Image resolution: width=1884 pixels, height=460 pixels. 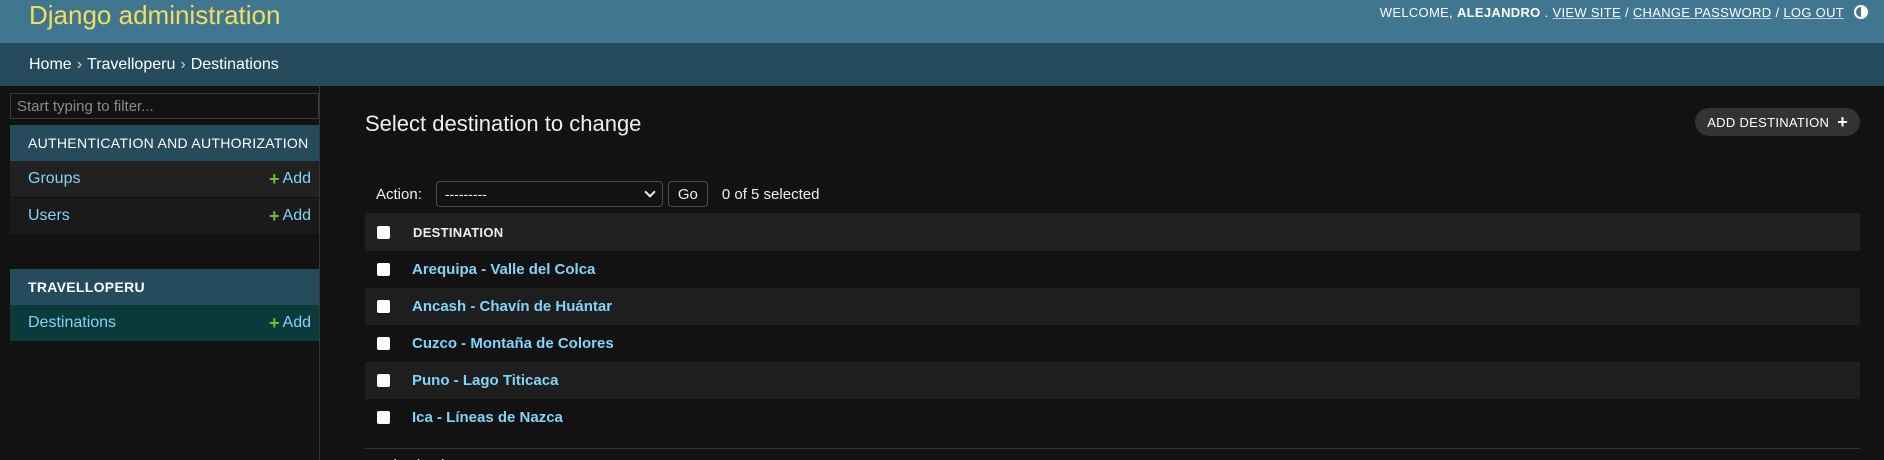 I want to click on table-header: DESTINATION, so click(x=1112, y=232).